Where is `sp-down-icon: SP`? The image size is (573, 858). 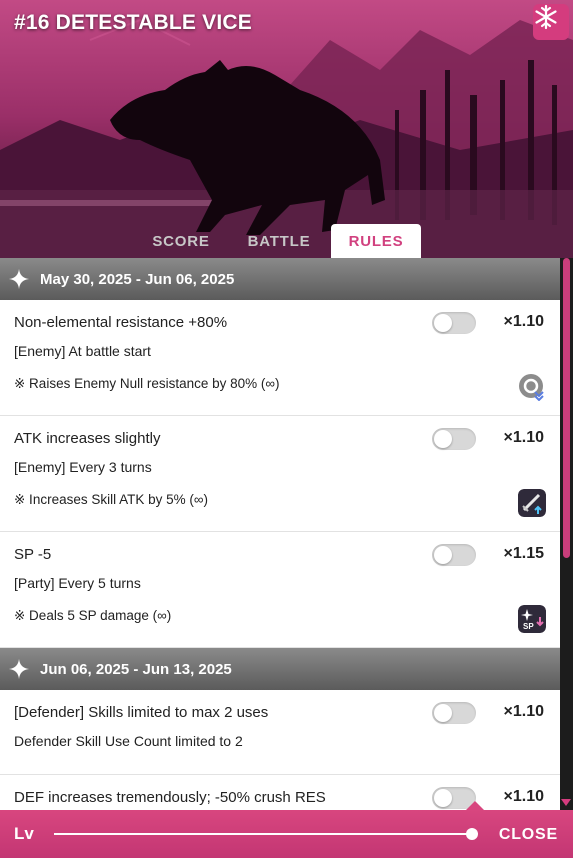 sp-down-icon: SP is located at coordinates (532, 619).